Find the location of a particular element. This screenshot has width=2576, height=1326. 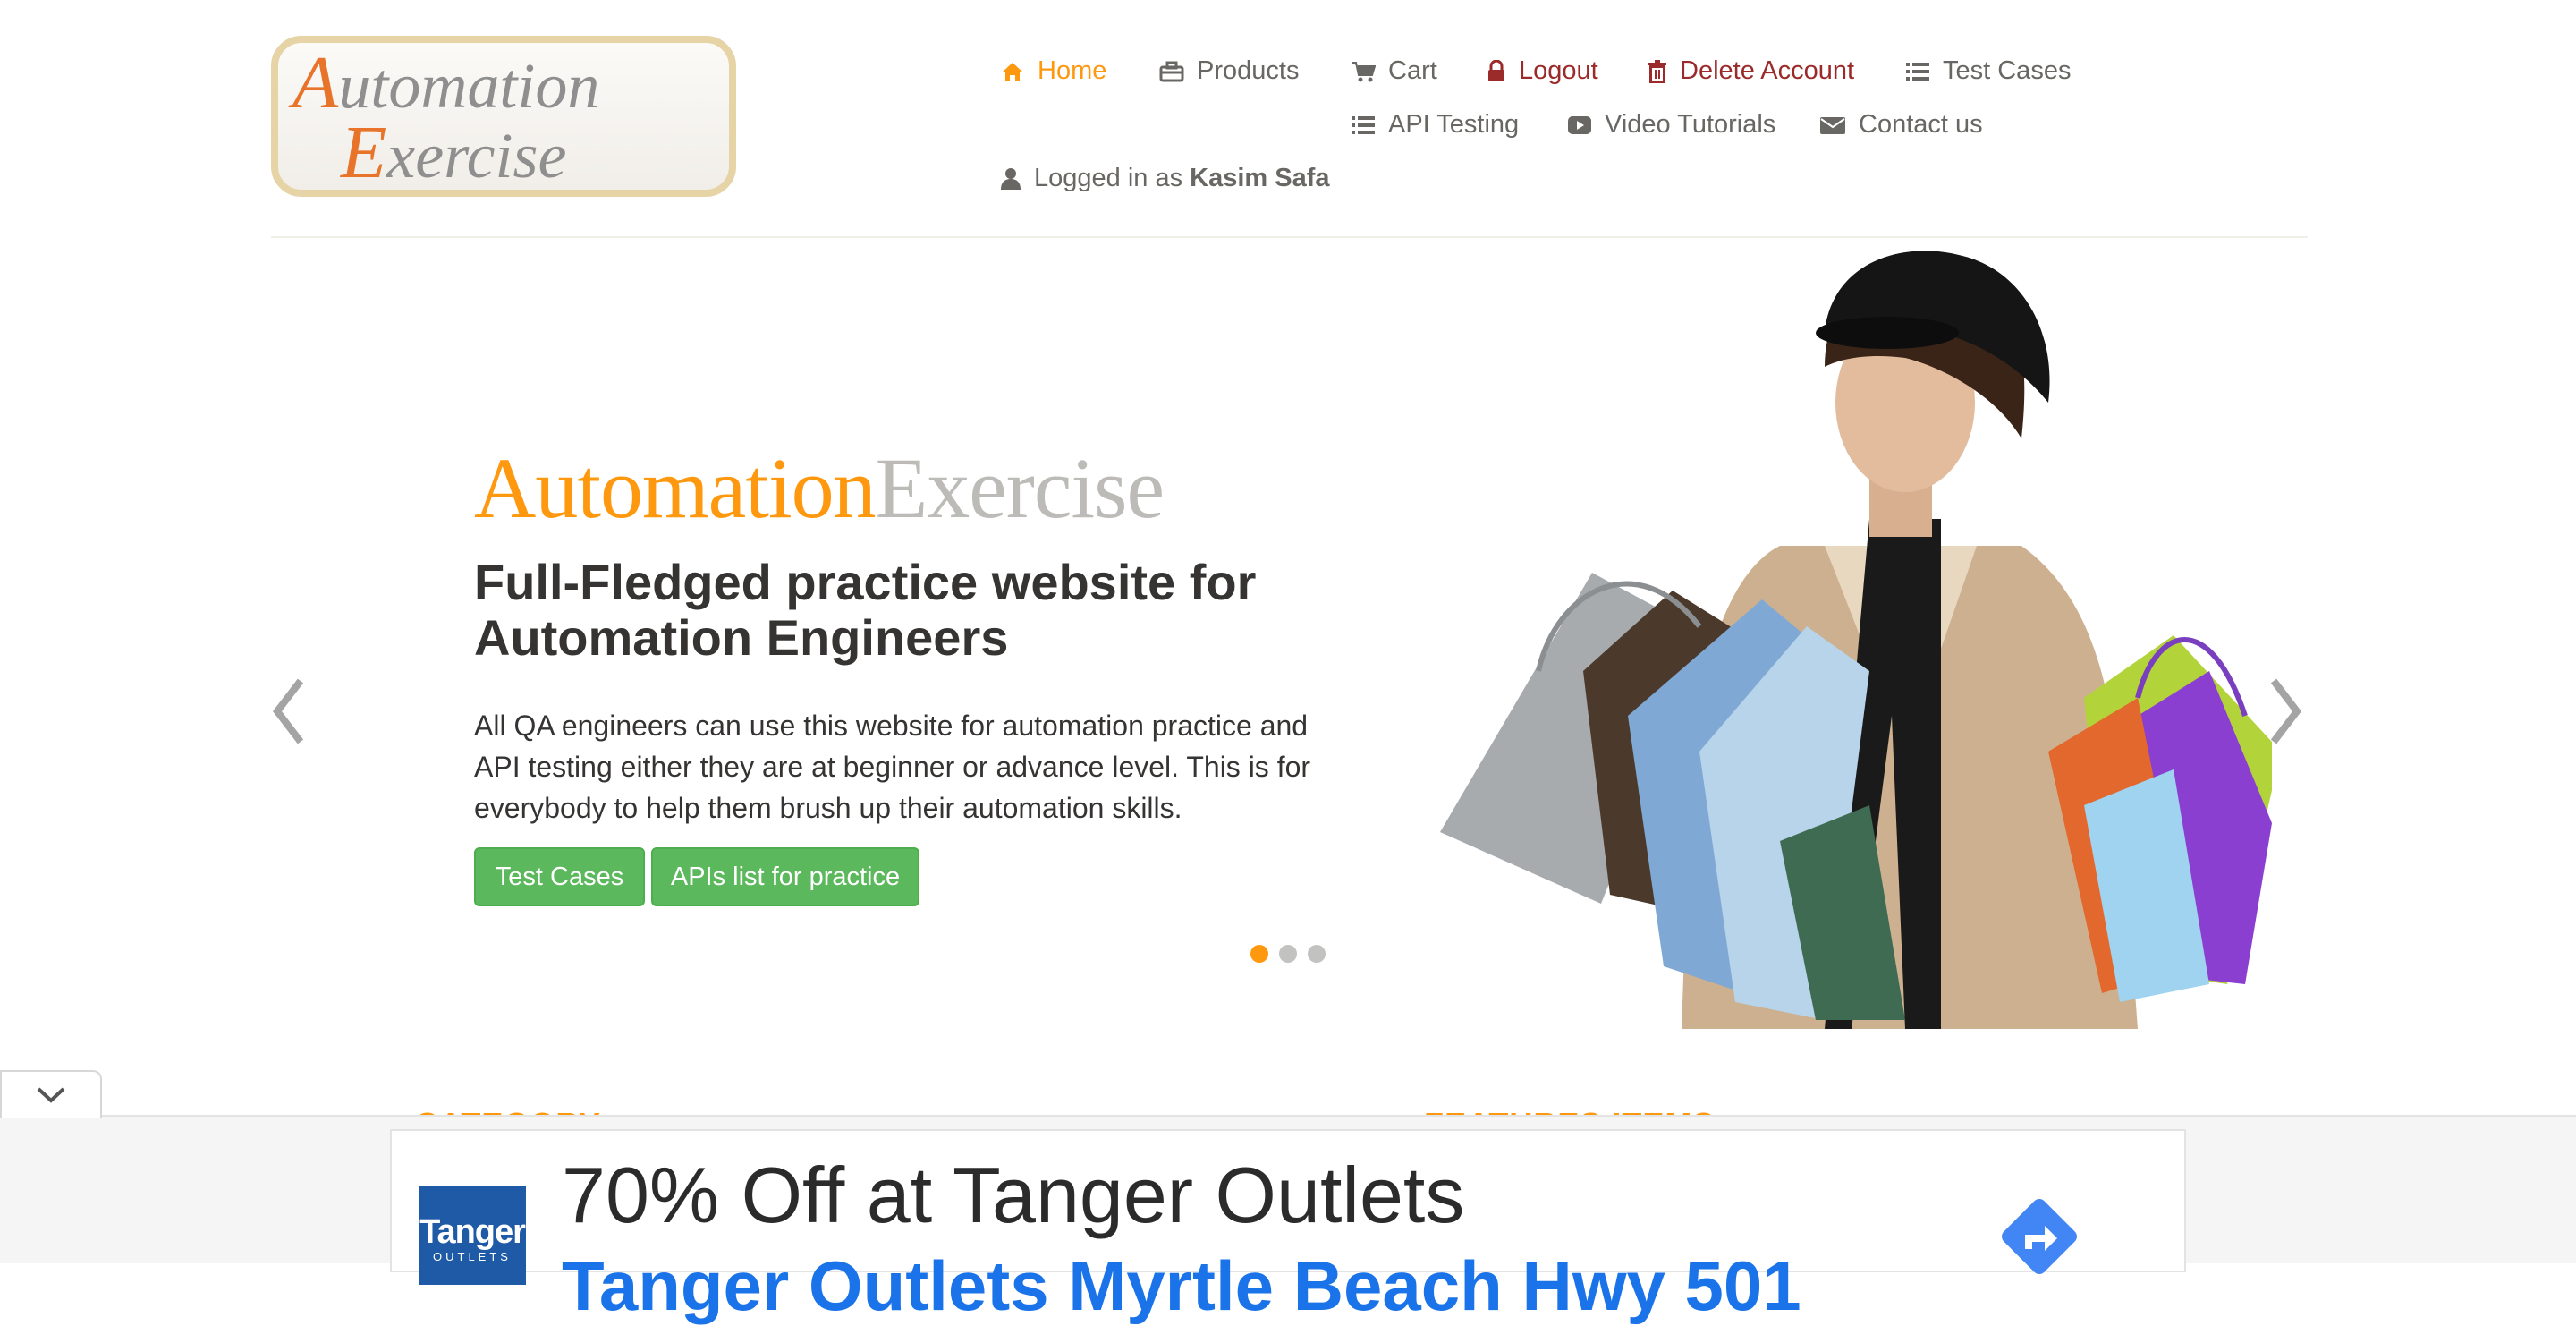

nav-products: Products is located at coordinates (1229, 71).